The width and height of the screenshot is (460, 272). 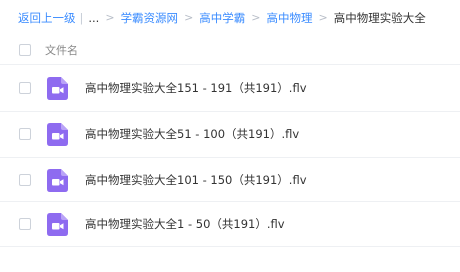 I want to click on list-header: 文件名, so click(x=230, y=49).